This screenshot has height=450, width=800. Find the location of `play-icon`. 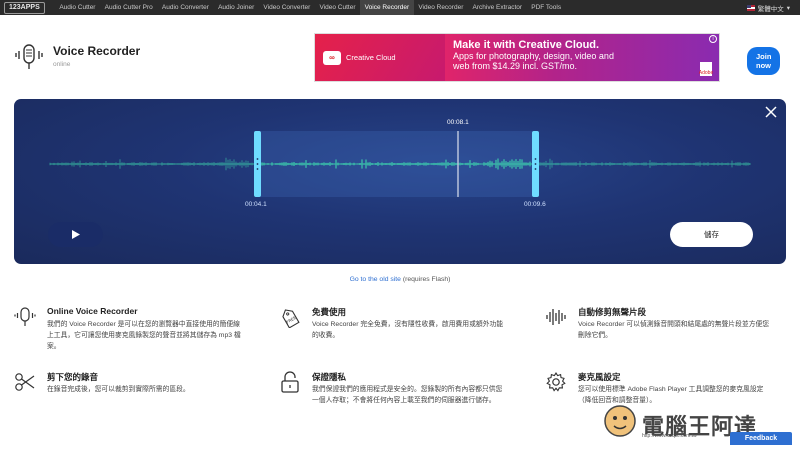

play-icon is located at coordinates (75, 234).